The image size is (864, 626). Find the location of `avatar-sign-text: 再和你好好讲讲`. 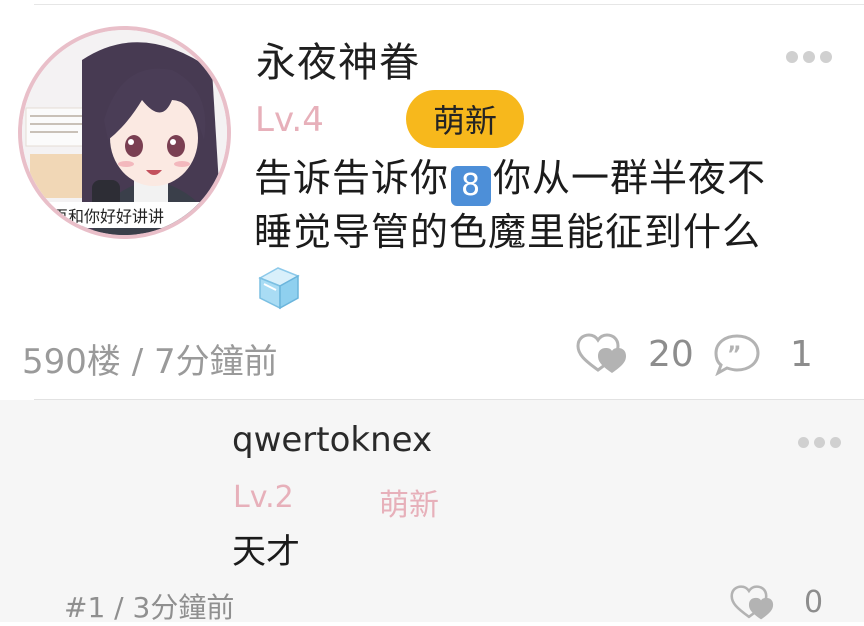

avatar-sign-text: 再和你好好讲讲 is located at coordinates (108, 216).